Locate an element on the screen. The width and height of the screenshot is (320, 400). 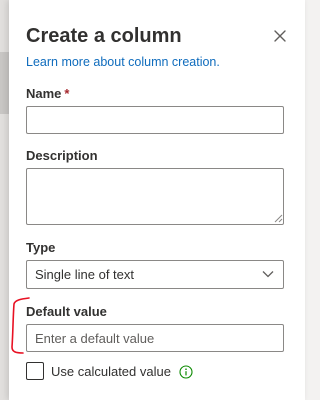
name-label-text: Name is located at coordinates (44, 93).